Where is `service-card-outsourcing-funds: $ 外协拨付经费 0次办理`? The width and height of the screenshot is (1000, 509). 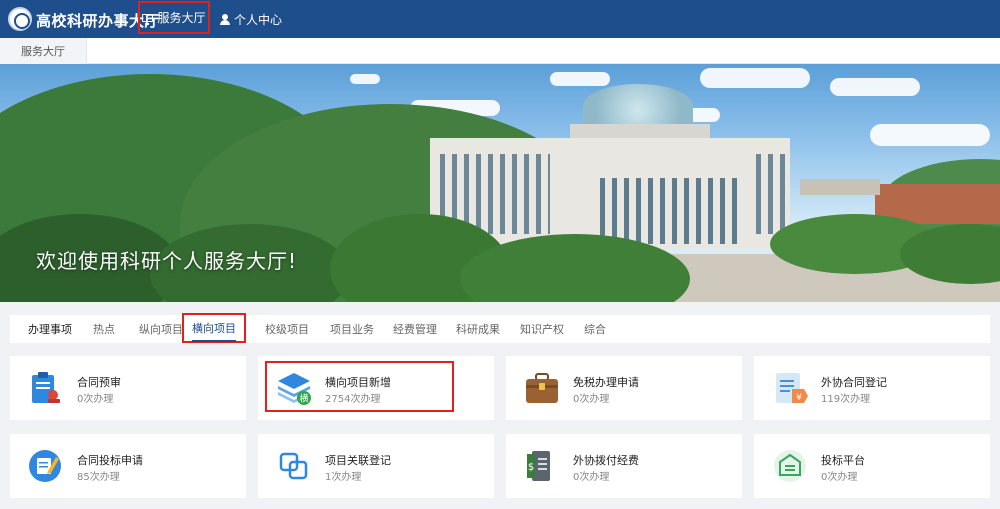 service-card-outsourcing-funds: $ 外协拨付经费 0次办理 is located at coordinates (624, 466).